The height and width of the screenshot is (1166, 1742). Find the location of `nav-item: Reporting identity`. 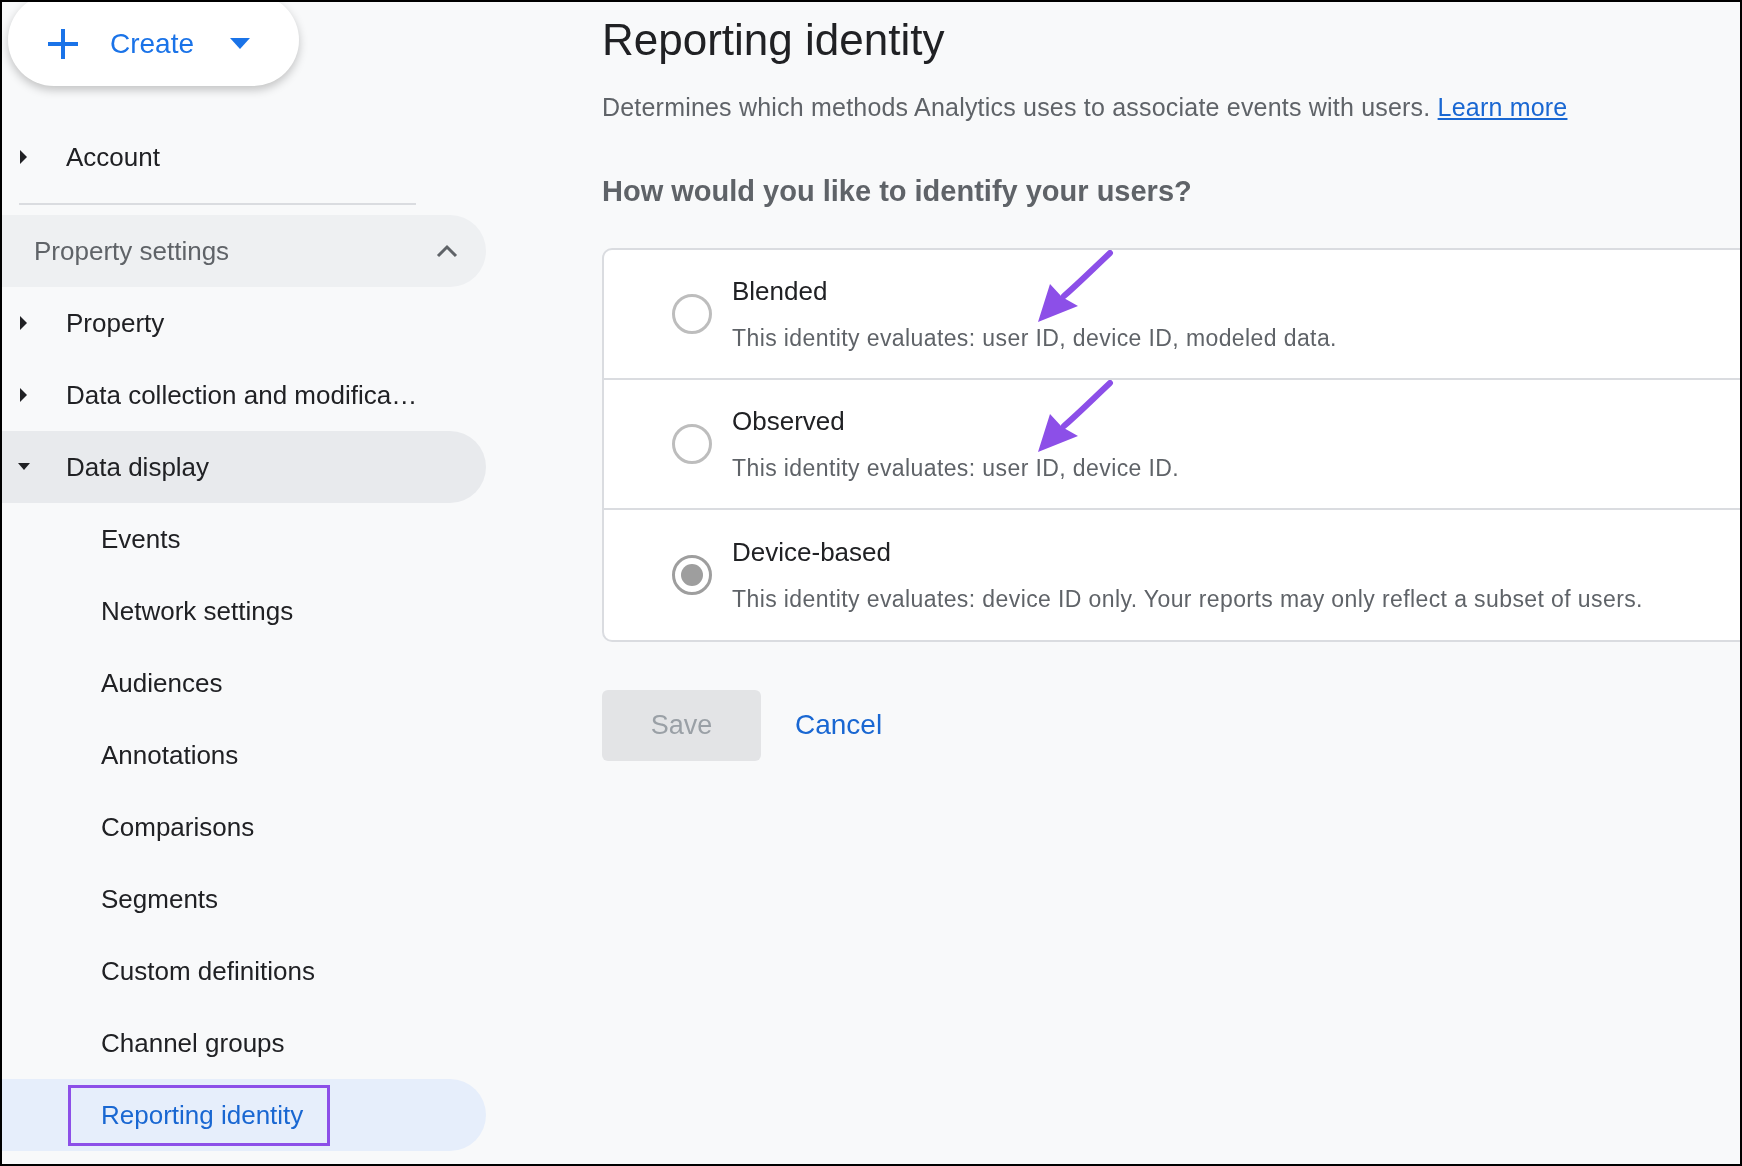

nav-item: Reporting identity is located at coordinates (244, 1115).